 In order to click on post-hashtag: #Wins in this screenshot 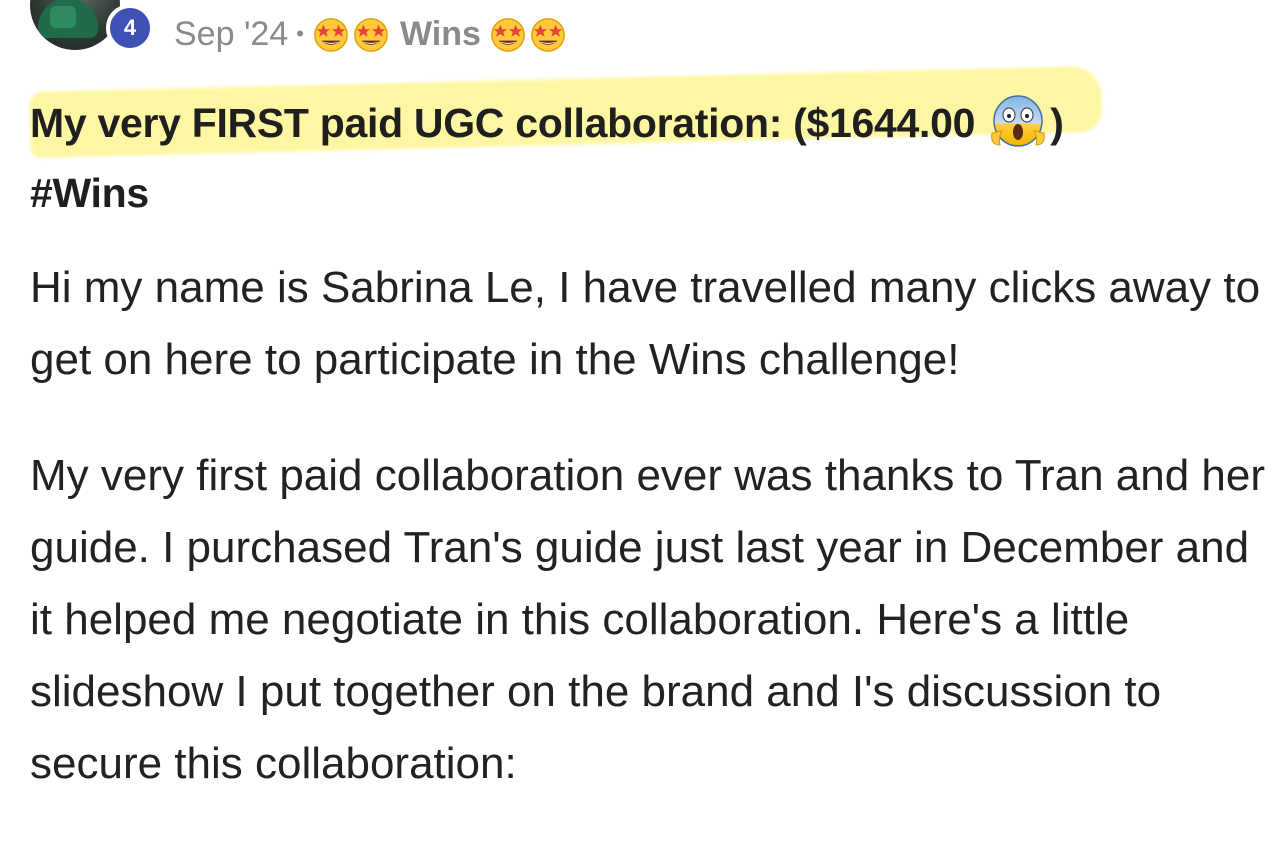, I will do `click(89, 193)`.